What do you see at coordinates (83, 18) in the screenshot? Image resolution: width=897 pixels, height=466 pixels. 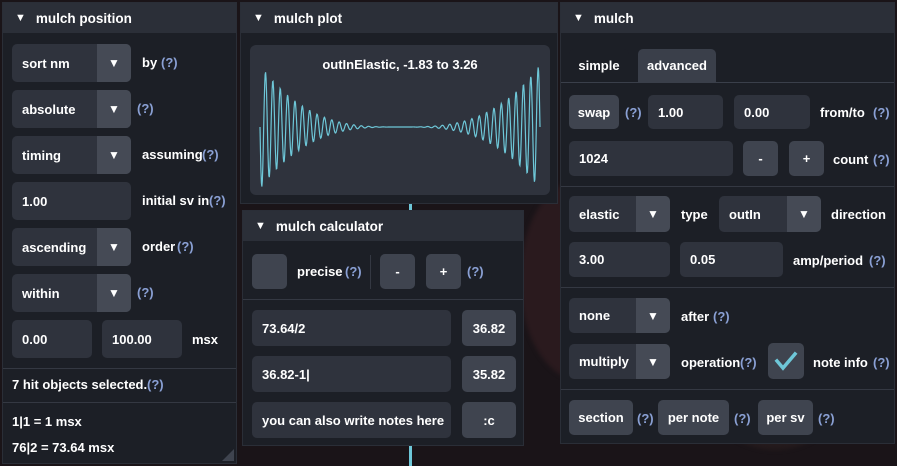 I see `panel-title: mulch position` at bounding box center [83, 18].